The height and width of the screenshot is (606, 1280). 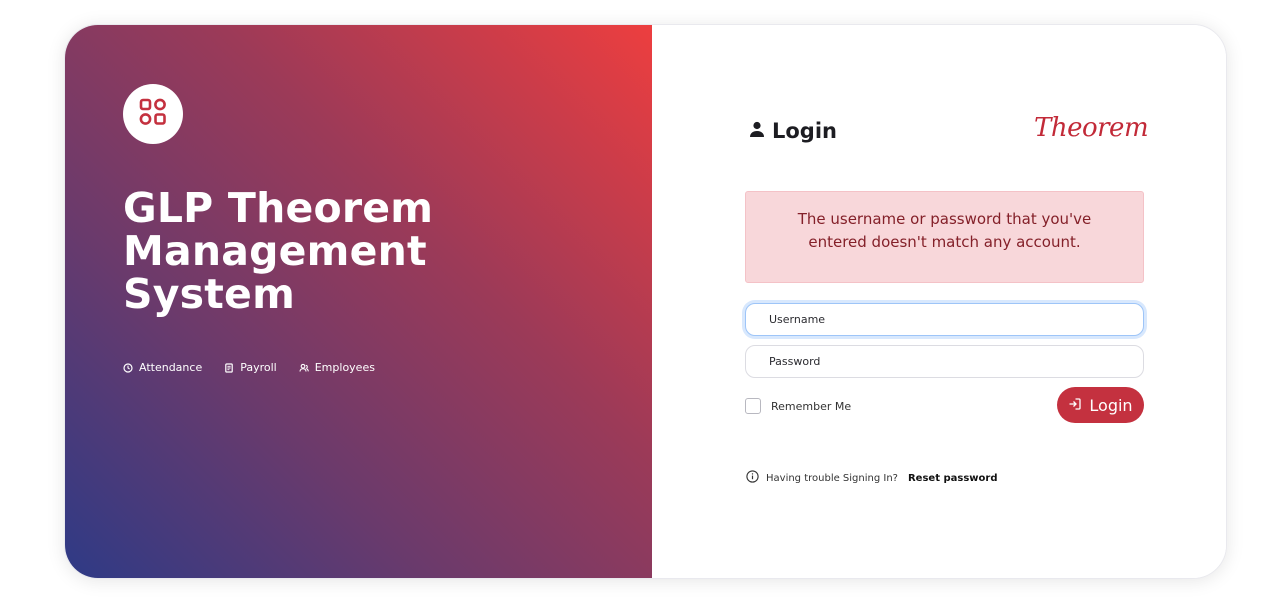 I want to click on login-button: Login, so click(x=1100, y=405).